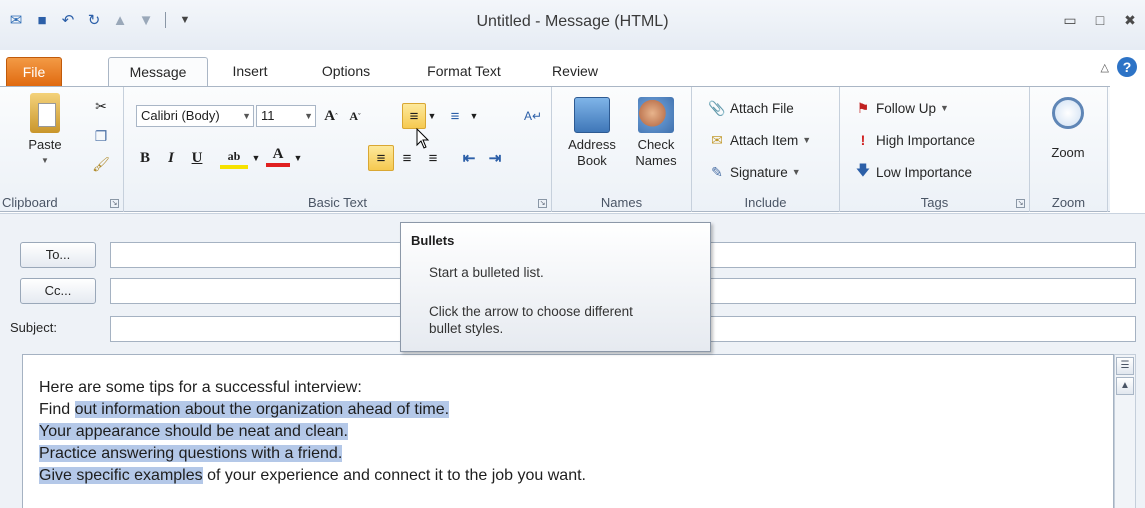 The width and height of the screenshot is (1145, 508). Describe the element at coordinates (308, 116) in the screenshot. I see `font-size-dropdown-icon: ▼` at that location.